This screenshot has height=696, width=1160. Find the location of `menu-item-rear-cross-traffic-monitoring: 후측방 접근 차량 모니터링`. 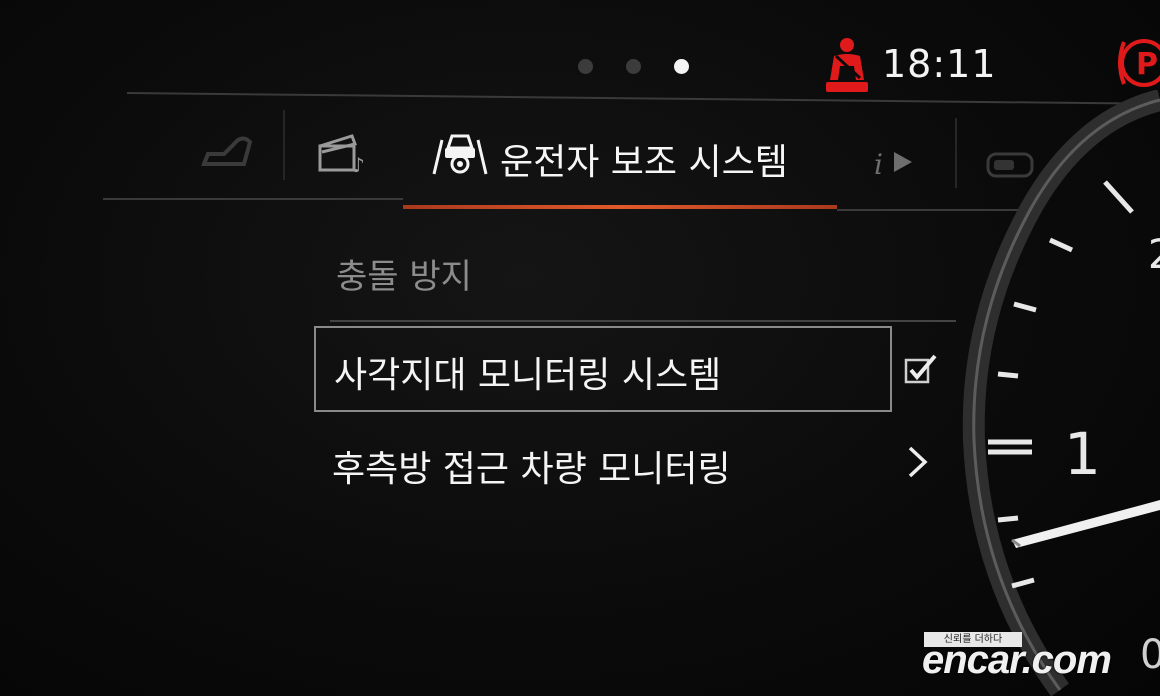

menu-item-rear-cross-traffic-monitoring: 후측방 접근 차량 모니터링 is located at coordinates (634, 461).